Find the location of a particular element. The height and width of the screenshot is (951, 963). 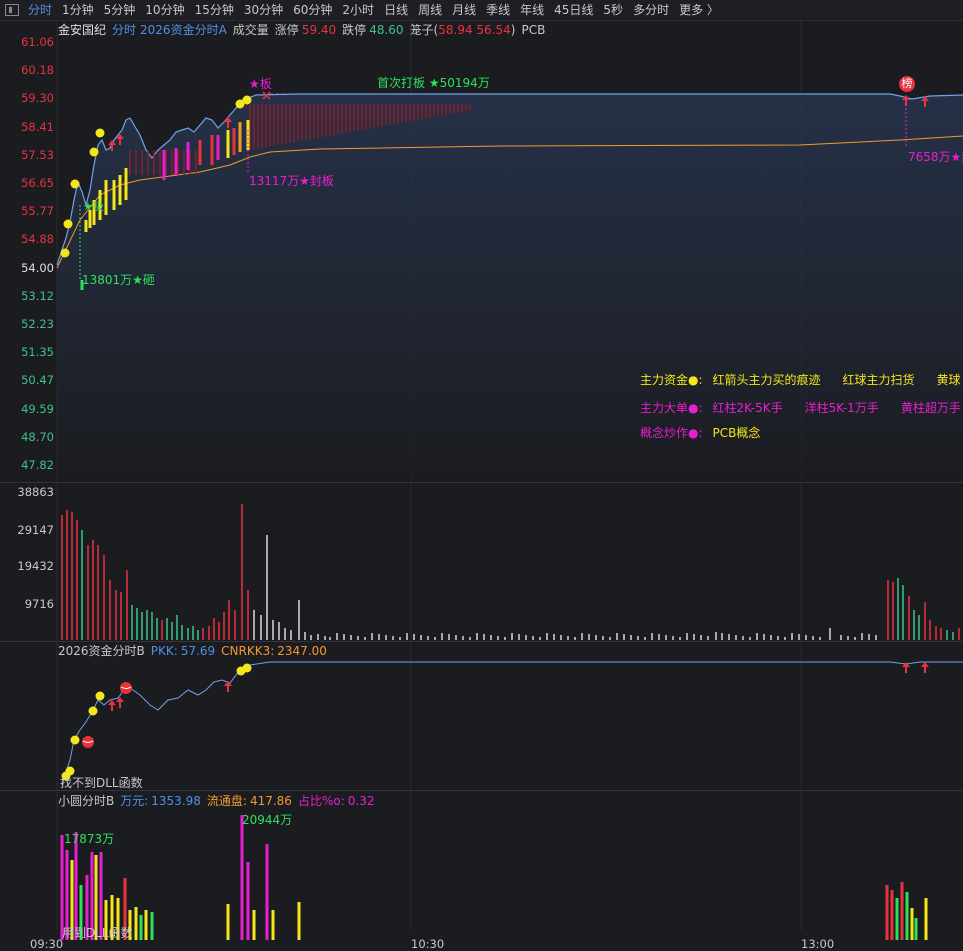

suck-label: ★吸 is located at coordinates (93, 206).